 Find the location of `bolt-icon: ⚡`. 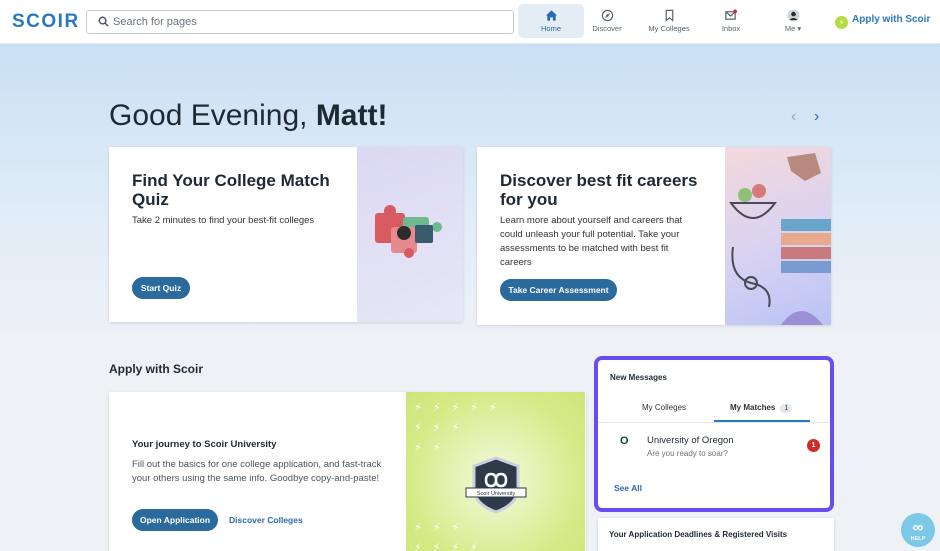

bolt-icon: ⚡ is located at coordinates (841, 22).